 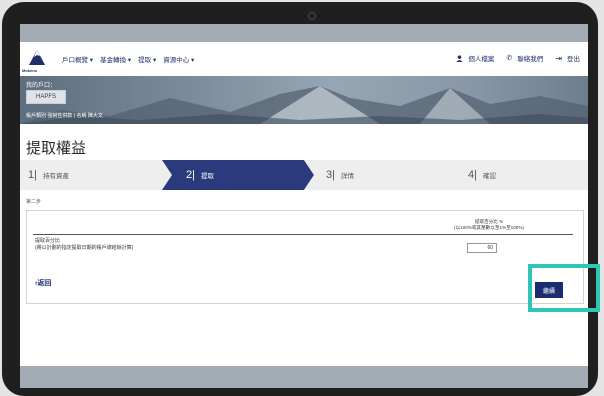 I want to click on step-details: 3| 詳情, so click(x=340, y=175).